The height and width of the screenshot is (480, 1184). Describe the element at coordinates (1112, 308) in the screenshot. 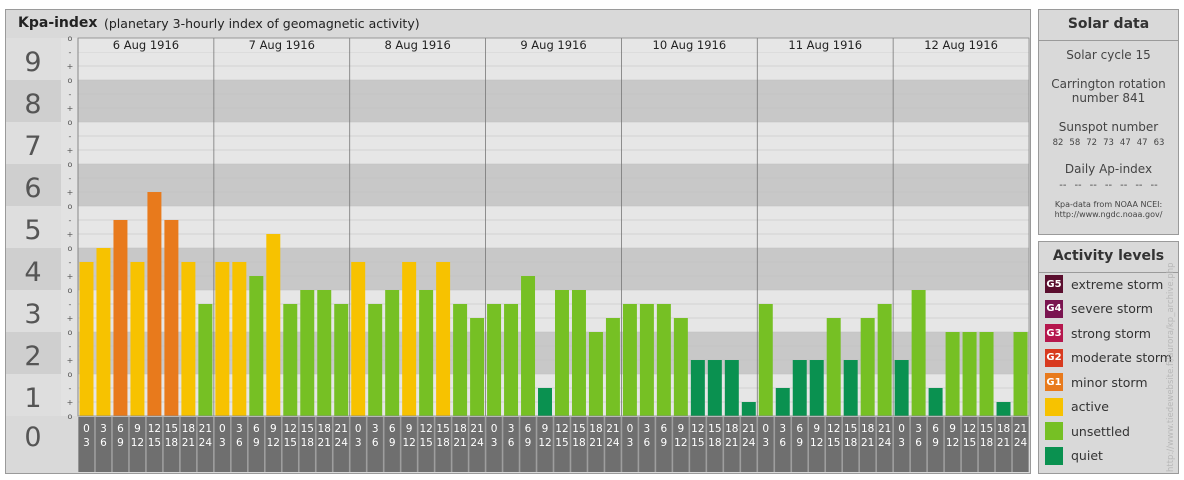

I see `legend-label: severe storm` at that location.